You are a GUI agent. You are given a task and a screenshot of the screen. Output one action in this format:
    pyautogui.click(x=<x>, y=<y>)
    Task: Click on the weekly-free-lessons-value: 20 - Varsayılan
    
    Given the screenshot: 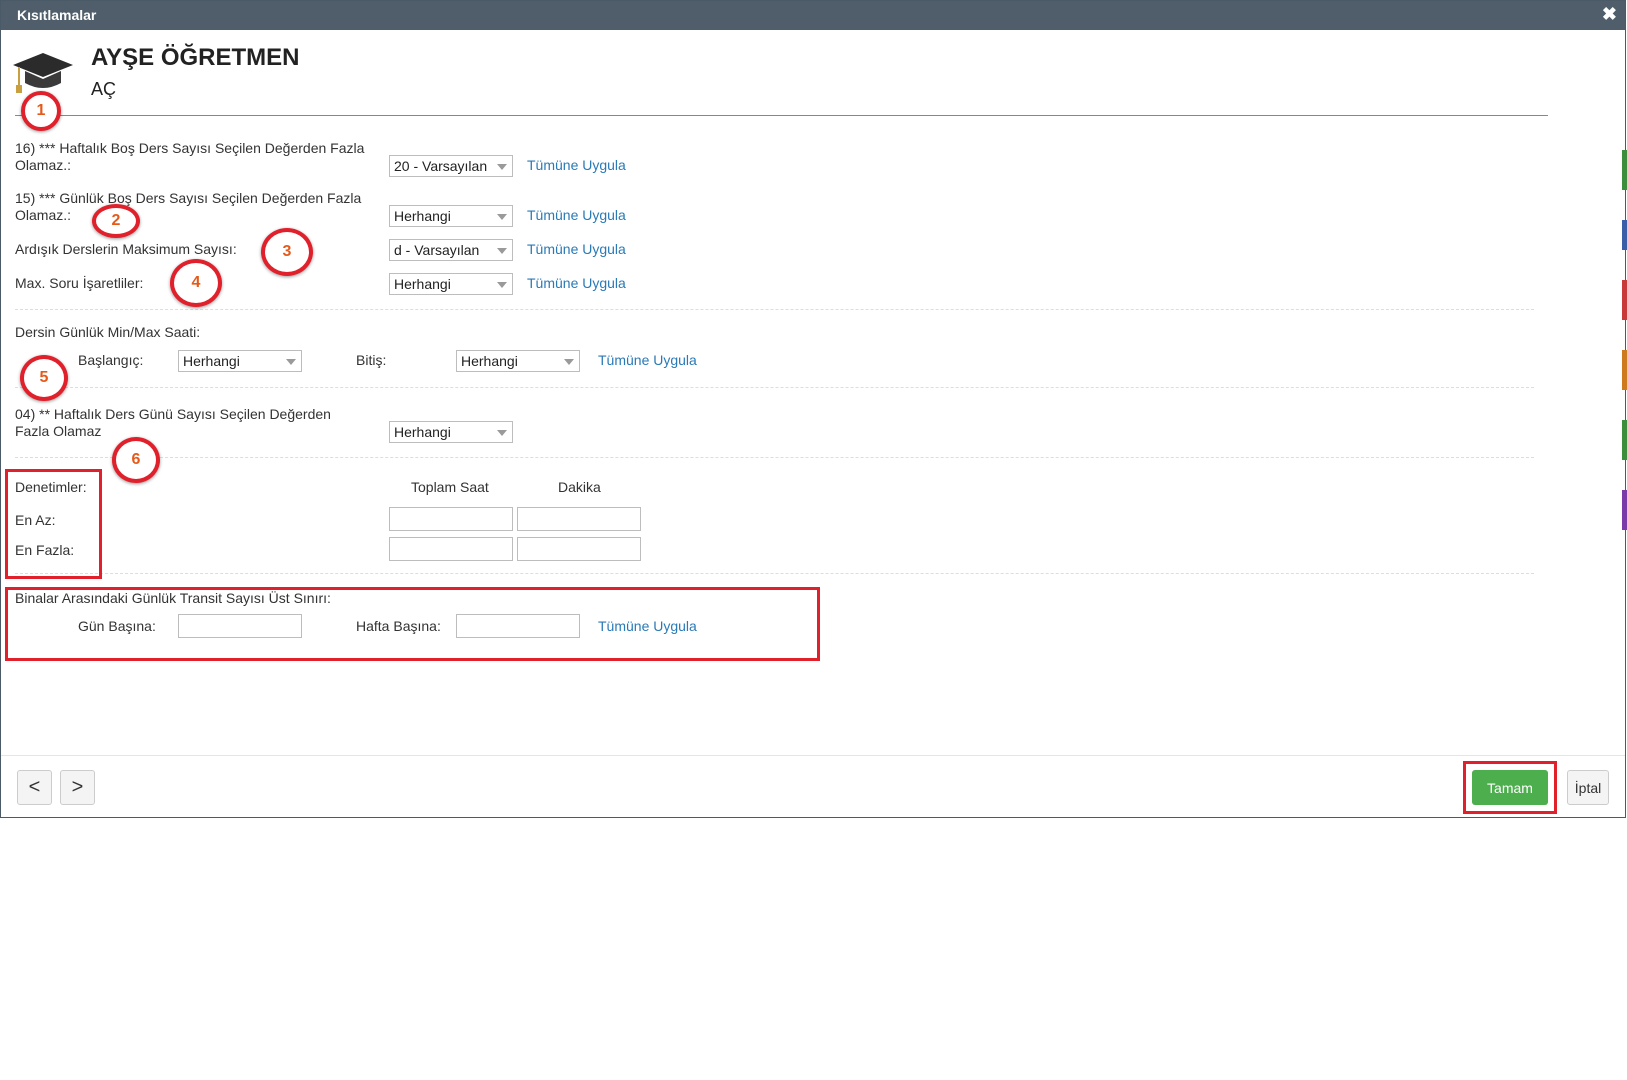 What is the action you would take?
    pyautogui.click(x=441, y=166)
    